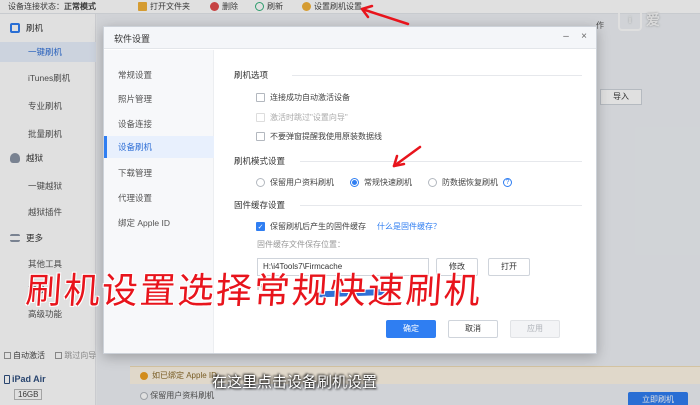 The image size is (700, 405). I want to click on arrow-to-flash-settings, so click(385, 15).